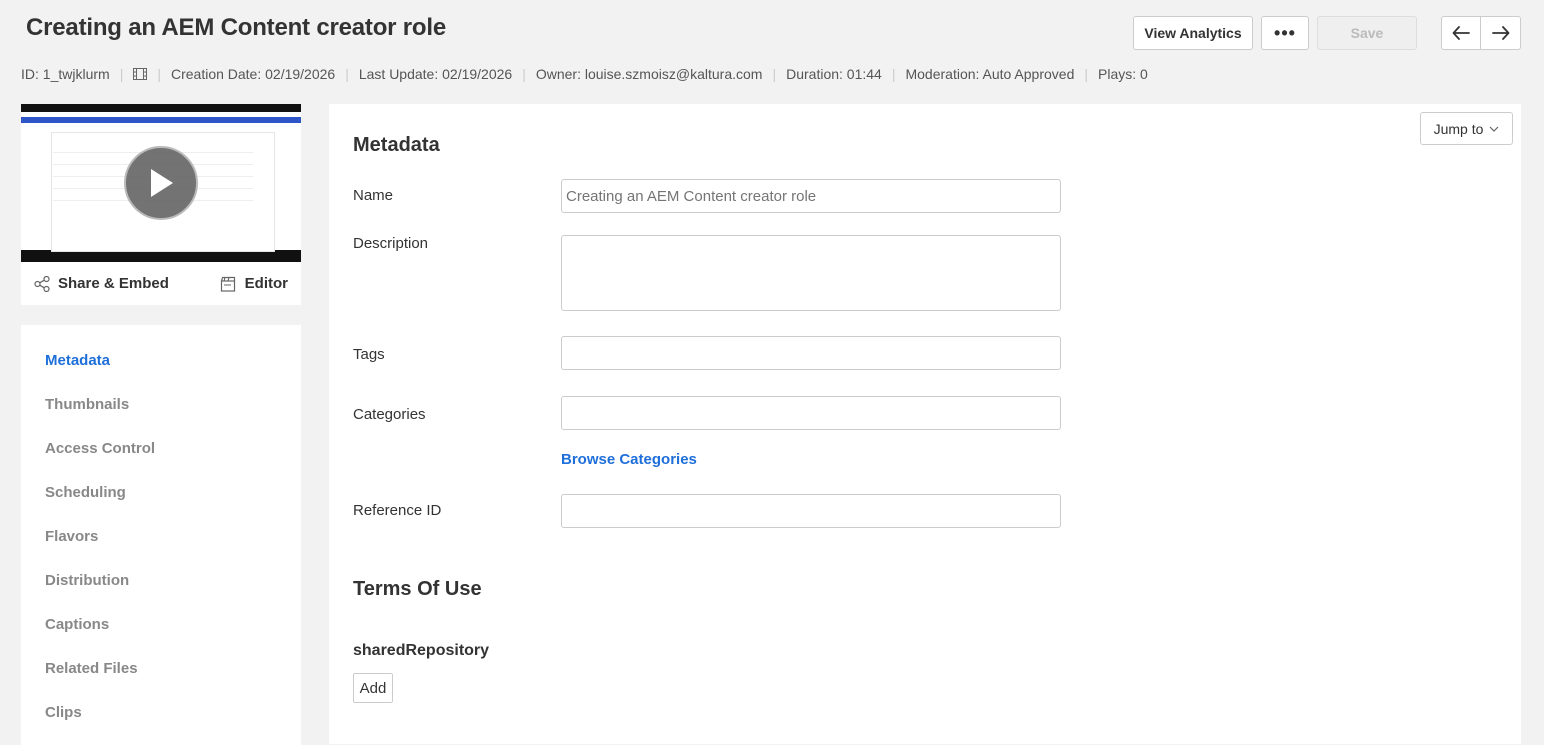 This screenshot has height=745, width=1544. Describe the element at coordinates (629, 459) in the screenshot. I see `browse-categories-link: Browse Categories` at that location.